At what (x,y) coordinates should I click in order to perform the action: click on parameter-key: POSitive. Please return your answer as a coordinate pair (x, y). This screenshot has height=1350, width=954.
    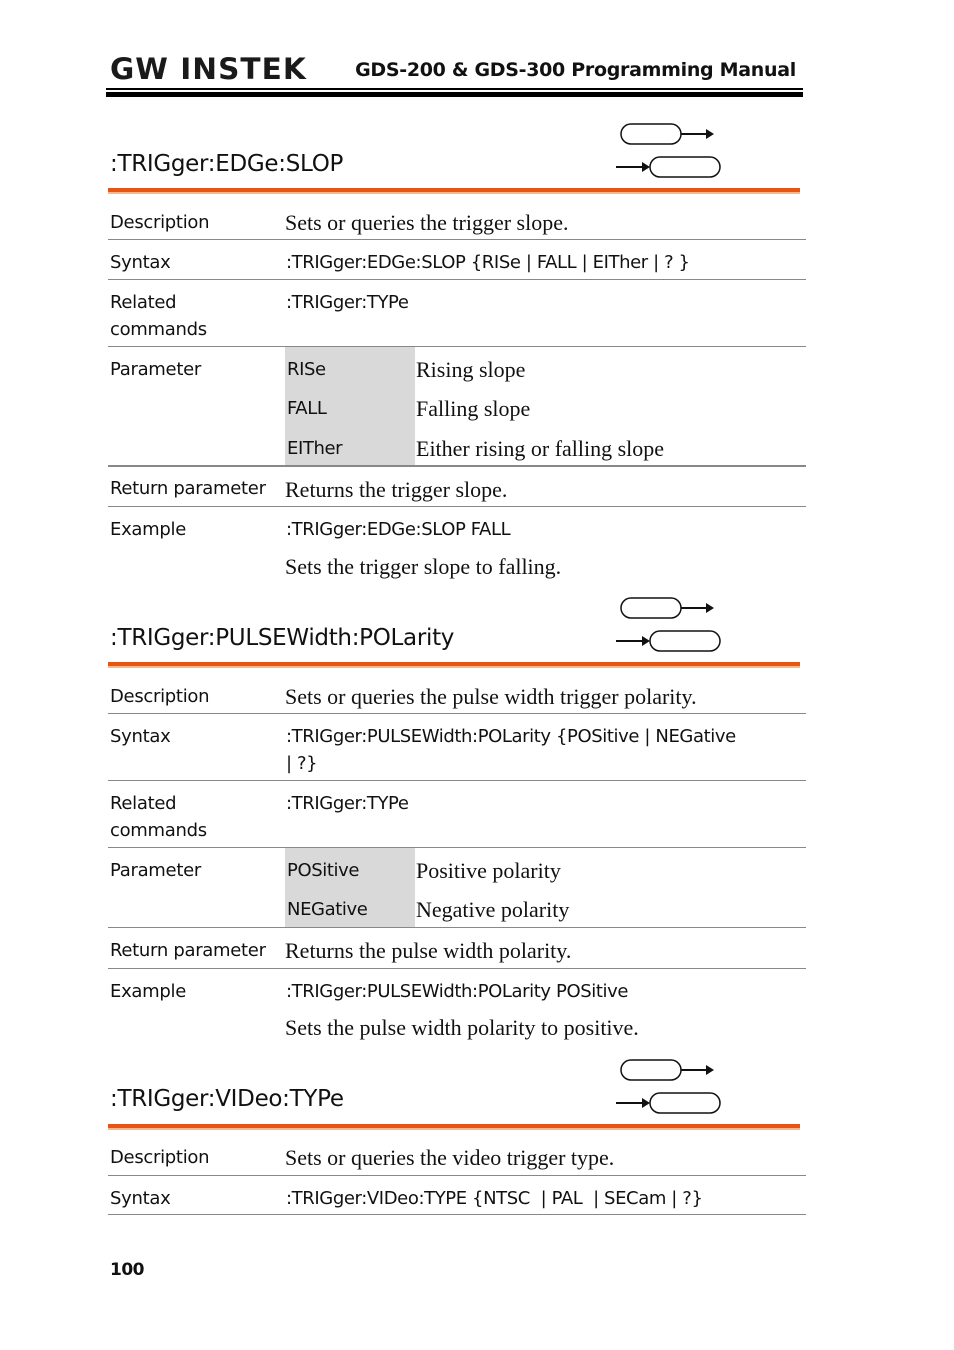
    Looking at the image, I should click on (323, 870).